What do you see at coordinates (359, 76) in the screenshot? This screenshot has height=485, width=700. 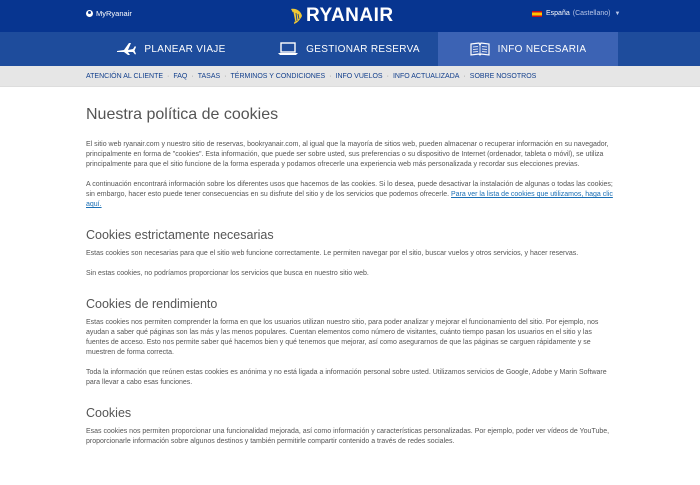 I see `subnav-info-vuelos: INFO VUELOS` at bounding box center [359, 76].